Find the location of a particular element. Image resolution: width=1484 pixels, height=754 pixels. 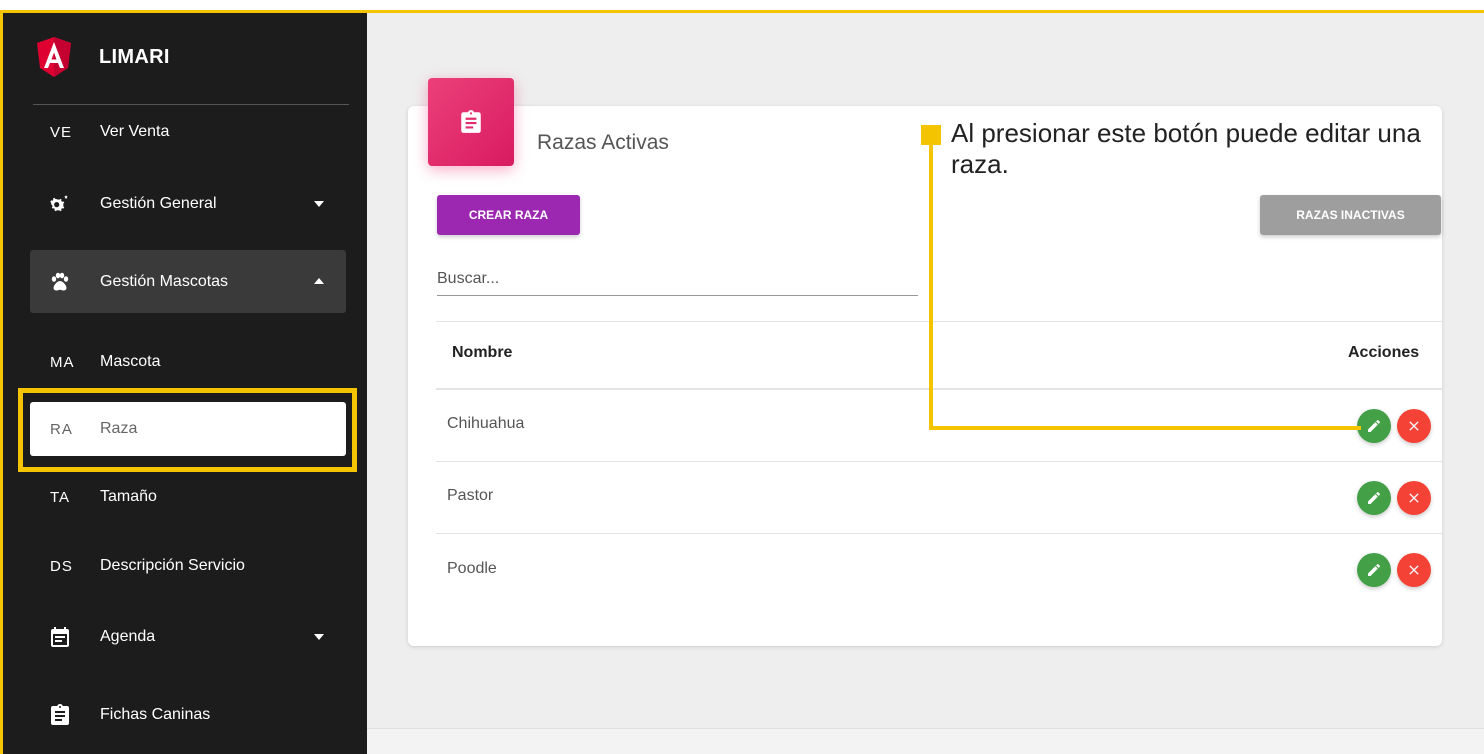

table-row-name: Pastor is located at coordinates (470, 495).